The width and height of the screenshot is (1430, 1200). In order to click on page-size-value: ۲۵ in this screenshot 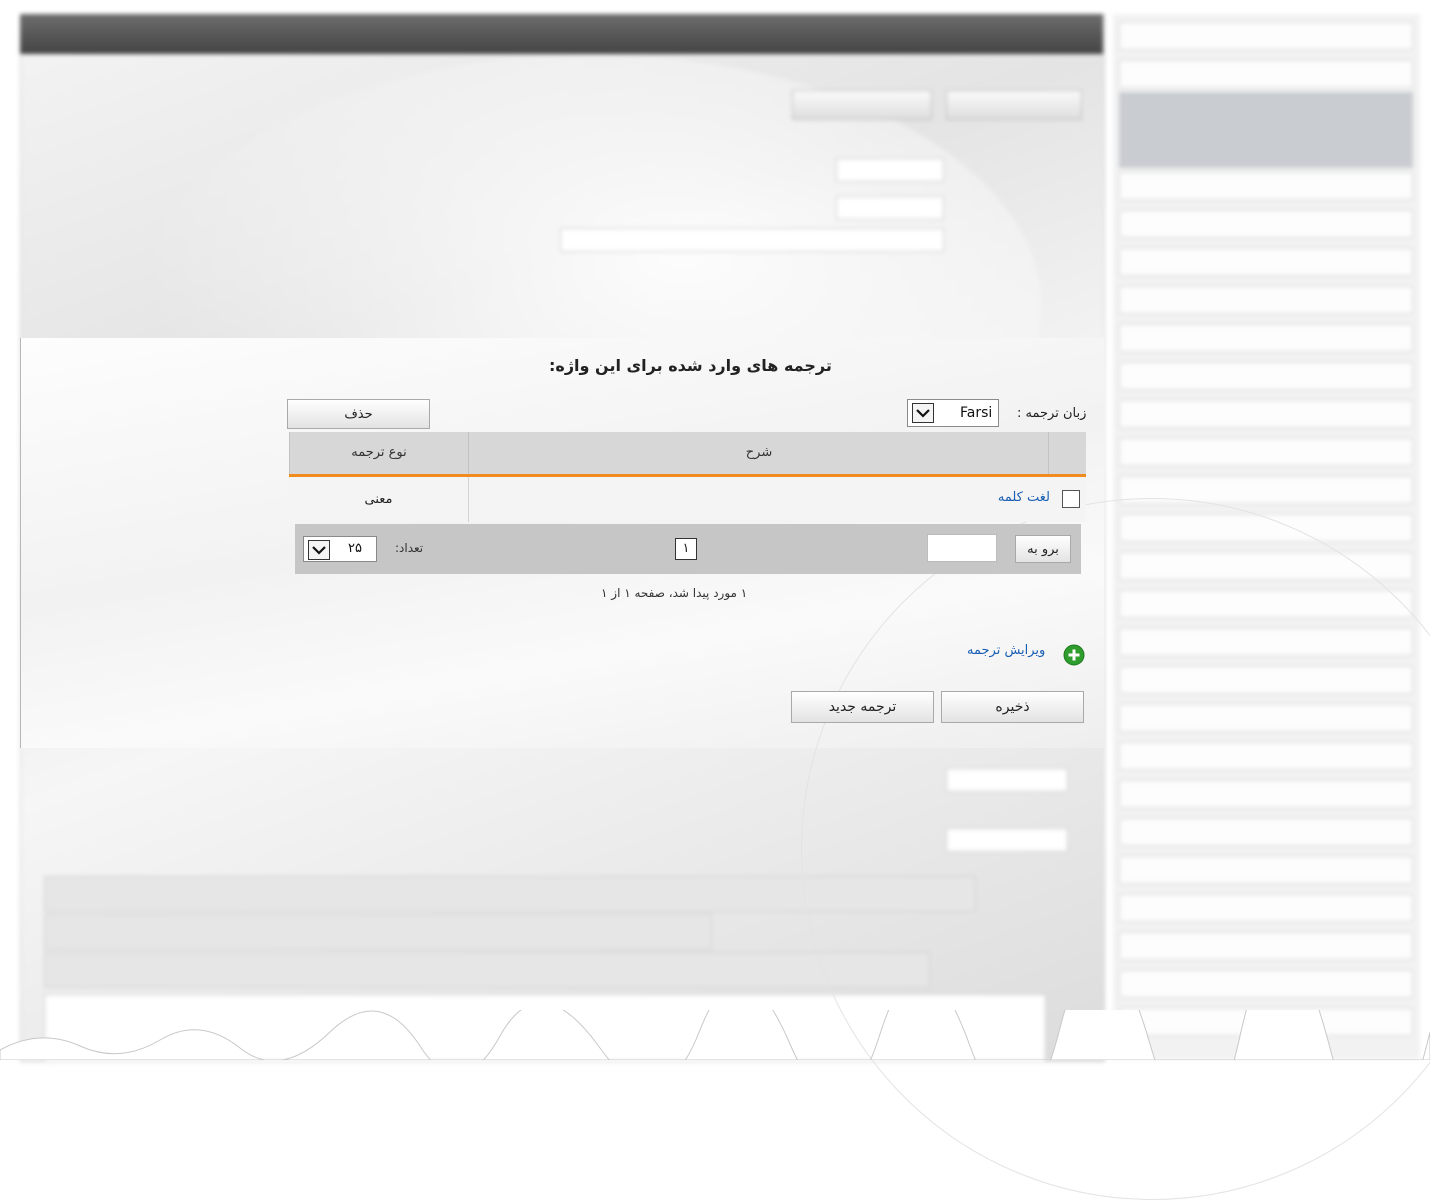, I will do `click(355, 548)`.